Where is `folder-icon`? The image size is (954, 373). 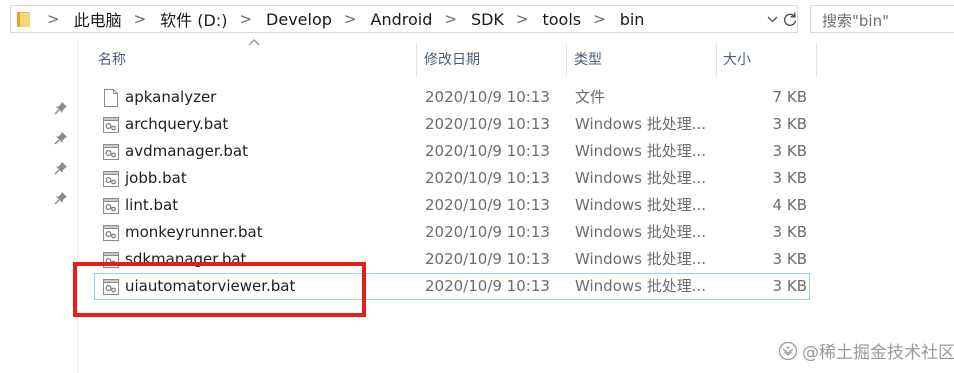
folder-icon is located at coordinates (23, 19).